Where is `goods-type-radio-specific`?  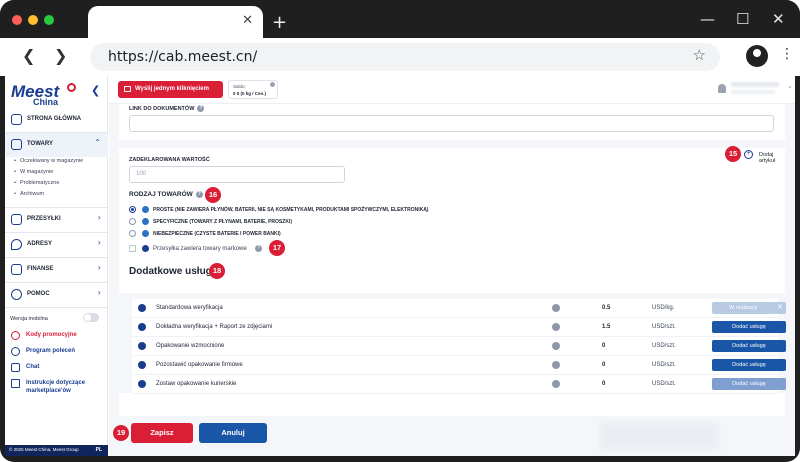
goods-type-radio-specific is located at coordinates (132, 221).